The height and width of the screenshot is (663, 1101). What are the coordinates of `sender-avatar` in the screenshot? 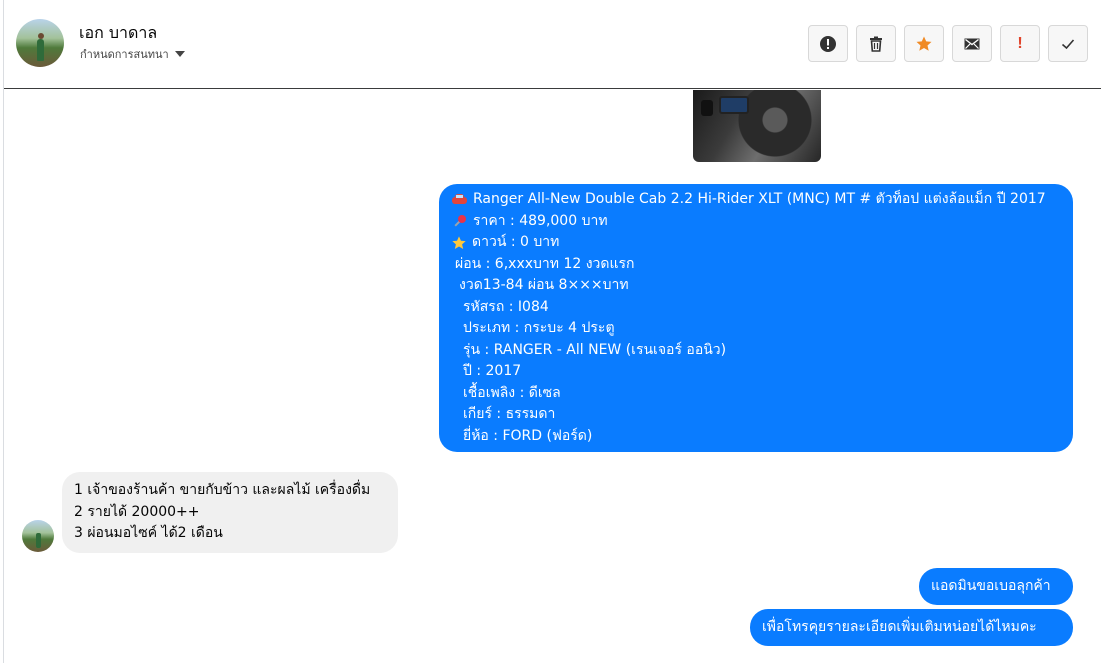 It's located at (38, 536).